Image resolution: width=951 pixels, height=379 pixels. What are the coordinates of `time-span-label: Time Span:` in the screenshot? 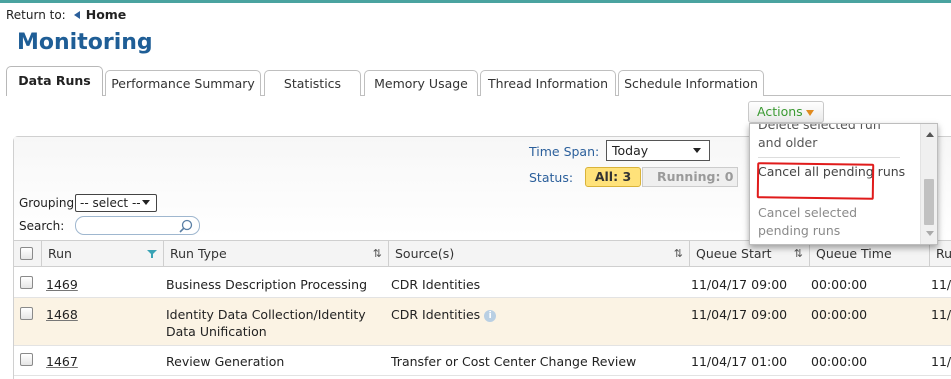 It's located at (564, 151).